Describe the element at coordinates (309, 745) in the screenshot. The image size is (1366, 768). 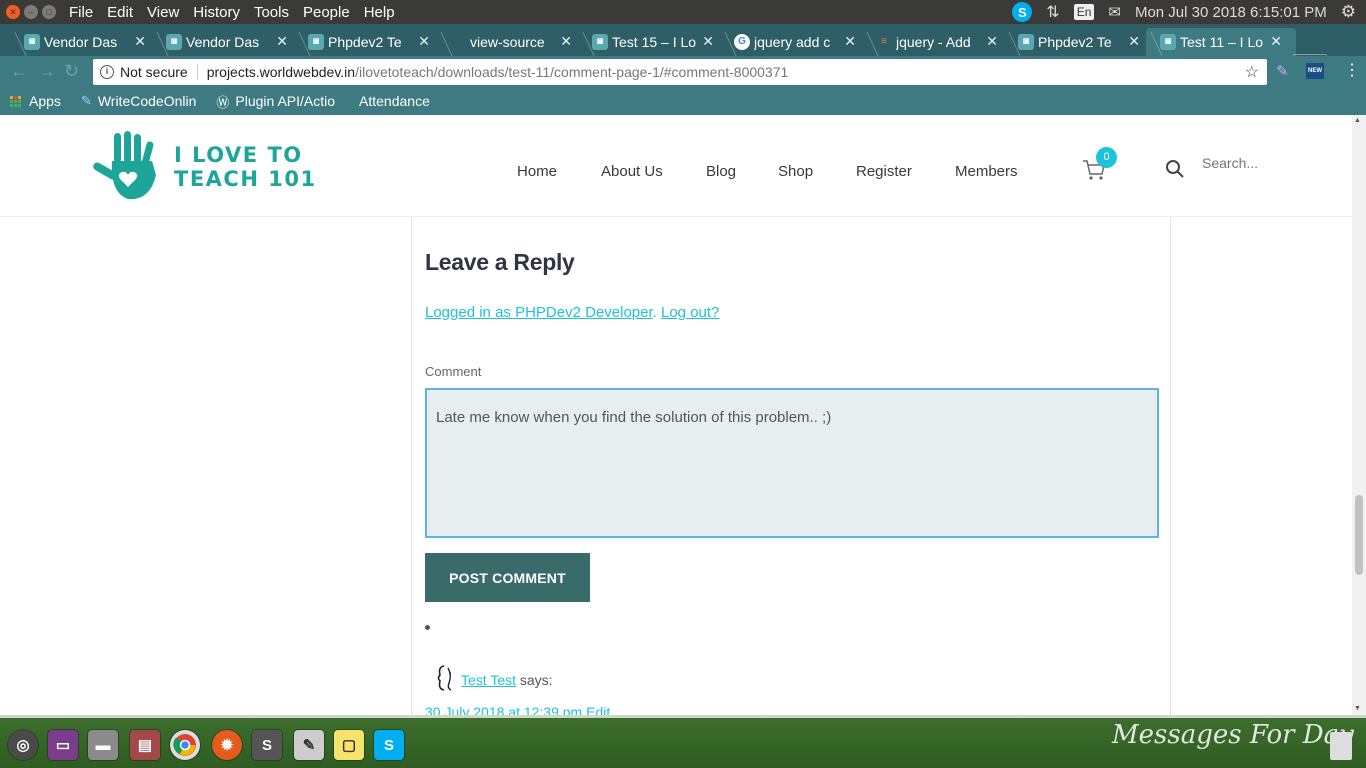
I see `text-editor-icon: ✎` at that location.